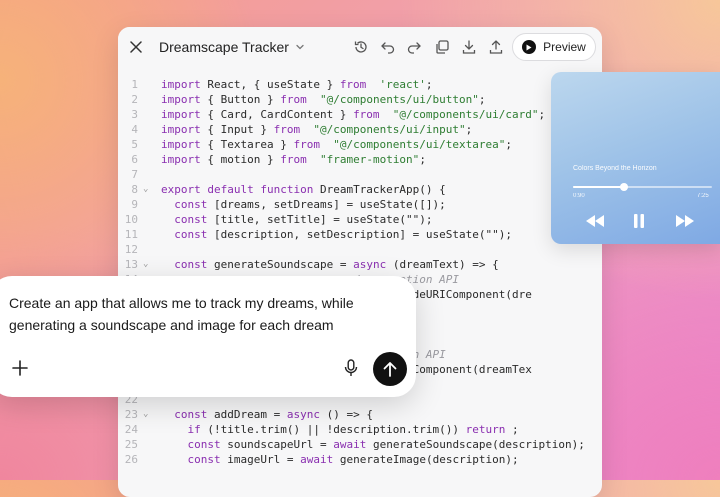  Describe the element at coordinates (131, 264) in the screenshot. I see `line-number: 13` at that location.